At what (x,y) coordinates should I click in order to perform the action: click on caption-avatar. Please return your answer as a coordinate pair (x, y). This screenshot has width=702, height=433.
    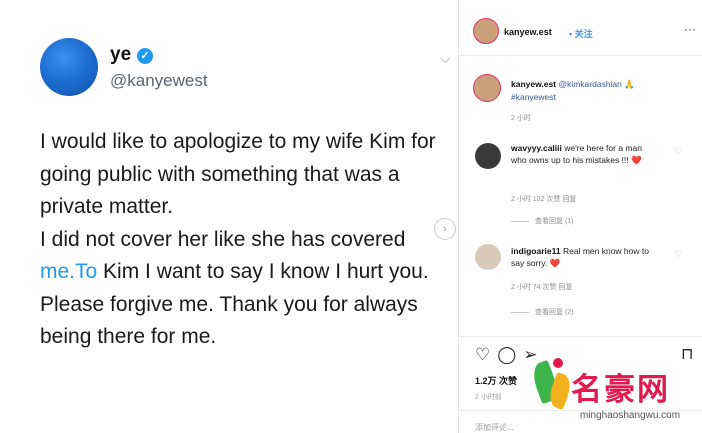
    Looking at the image, I should click on (487, 88).